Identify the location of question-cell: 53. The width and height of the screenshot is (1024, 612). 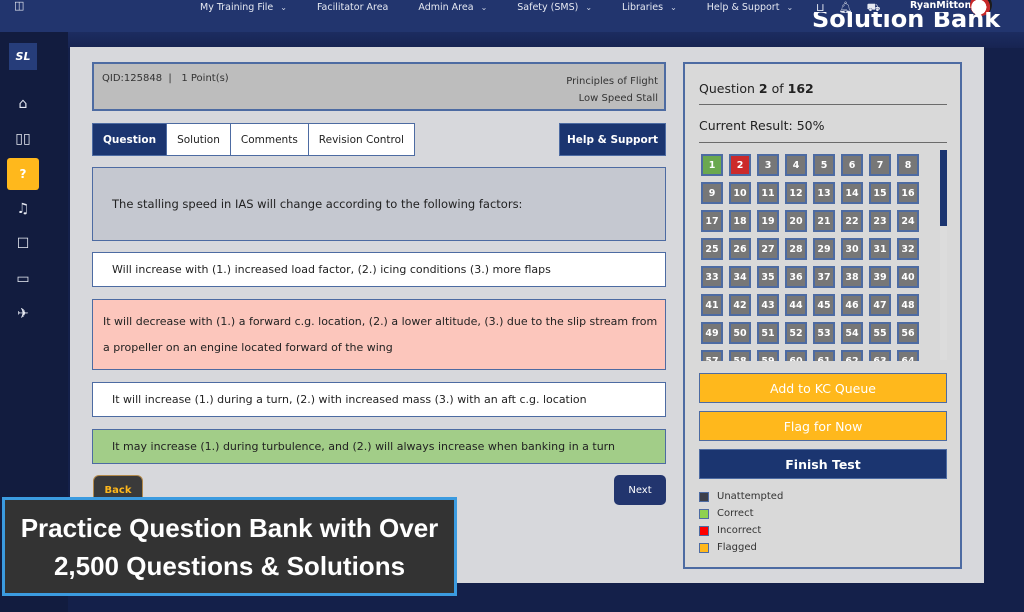
(824, 333).